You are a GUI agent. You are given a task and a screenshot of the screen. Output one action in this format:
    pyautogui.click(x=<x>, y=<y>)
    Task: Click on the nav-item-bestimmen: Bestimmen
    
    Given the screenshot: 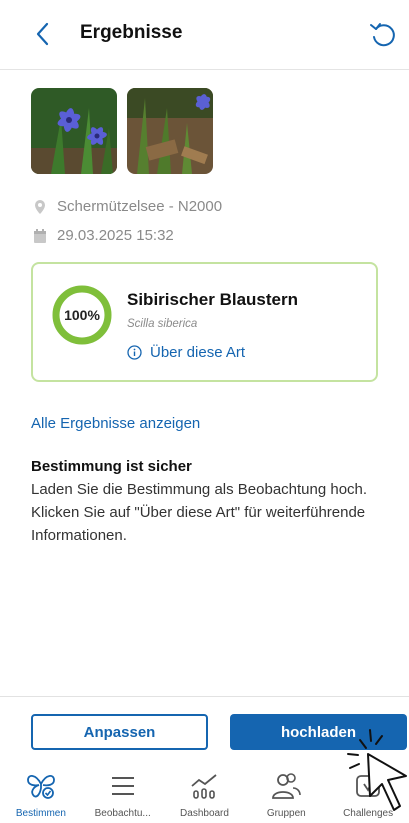 What is the action you would take?
    pyautogui.click(x=41, y=791)
    